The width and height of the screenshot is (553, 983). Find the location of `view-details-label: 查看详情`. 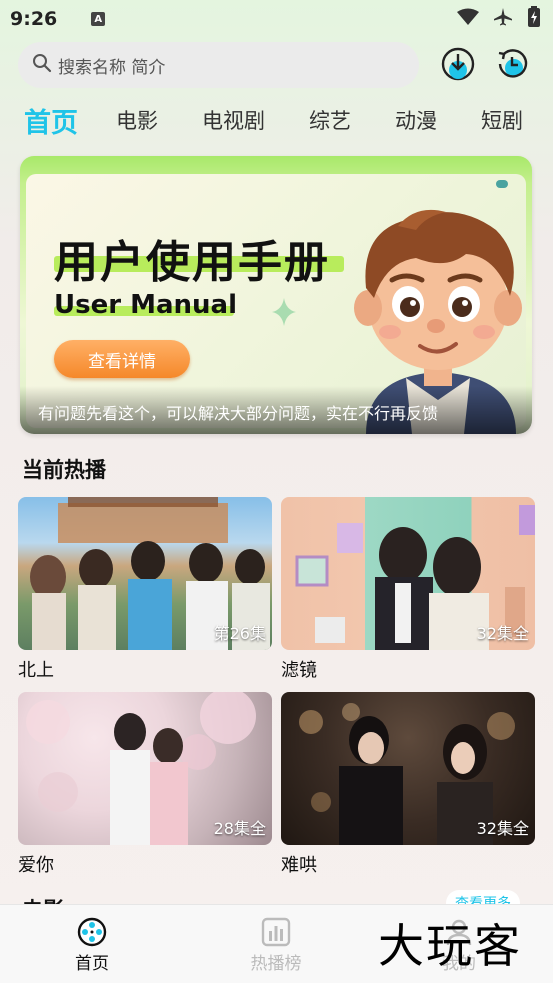

view-details-label: 查看详情 is located at coordinates (122, 361).